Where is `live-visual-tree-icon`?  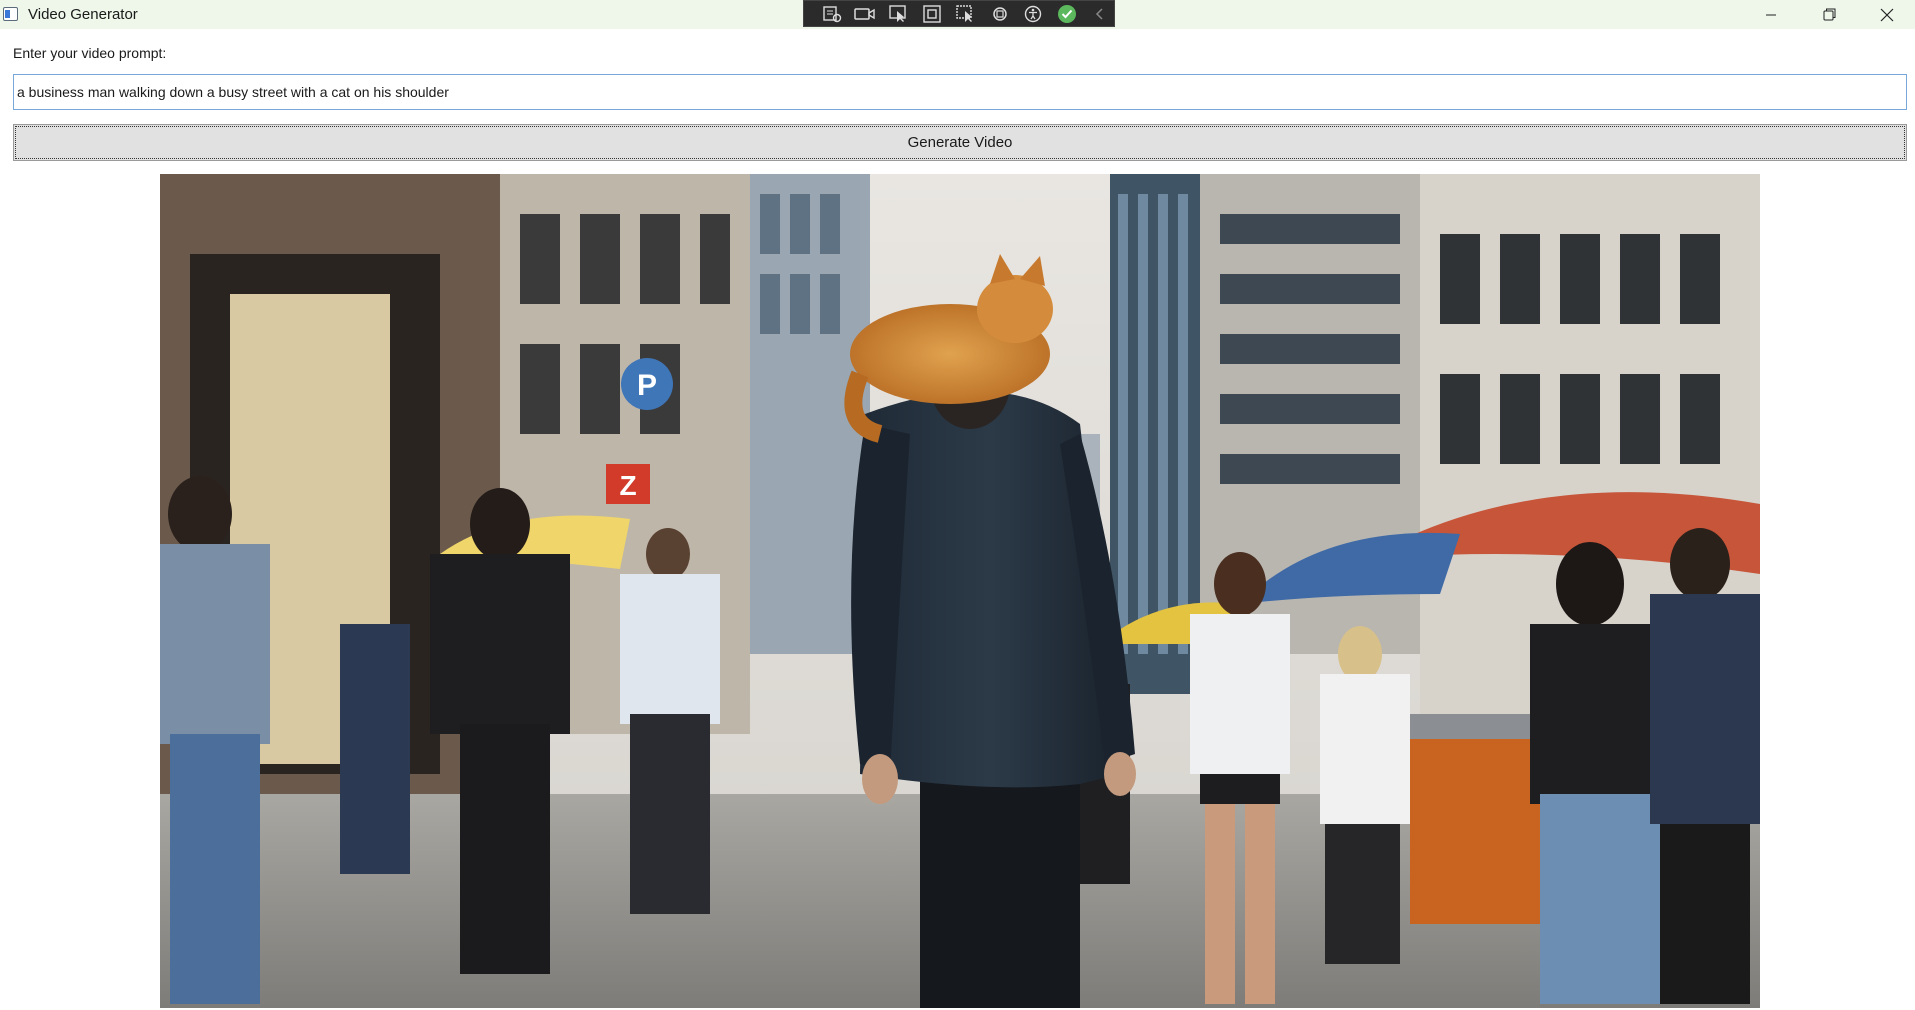 live-visual-tree-icon is located at coordinates (832, 14).